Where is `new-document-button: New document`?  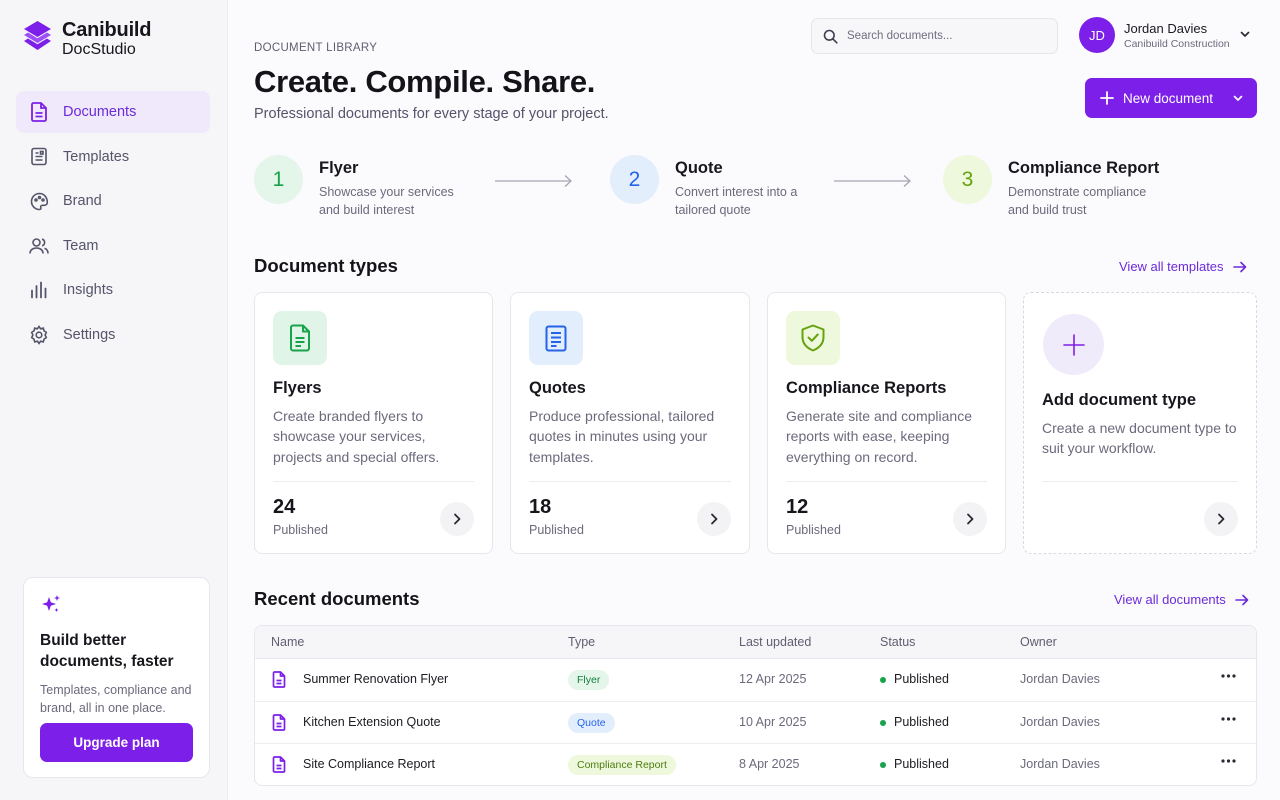 new-document-button: New document is located at coordinates (1171, 98).